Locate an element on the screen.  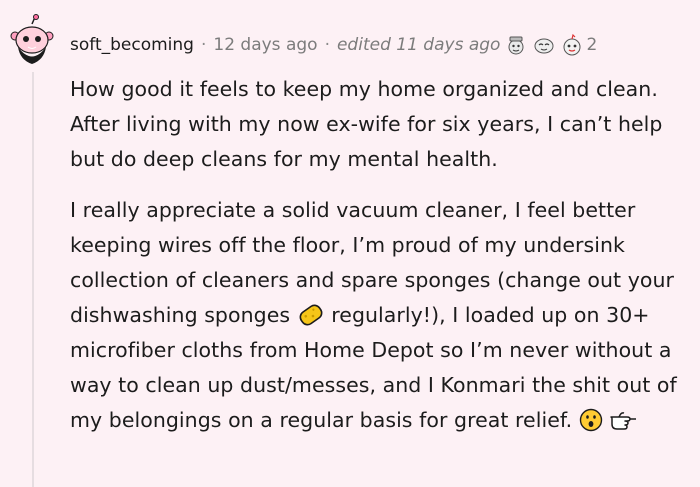
pointing-hand-emoji-icon is located at coordinates (623, 421).